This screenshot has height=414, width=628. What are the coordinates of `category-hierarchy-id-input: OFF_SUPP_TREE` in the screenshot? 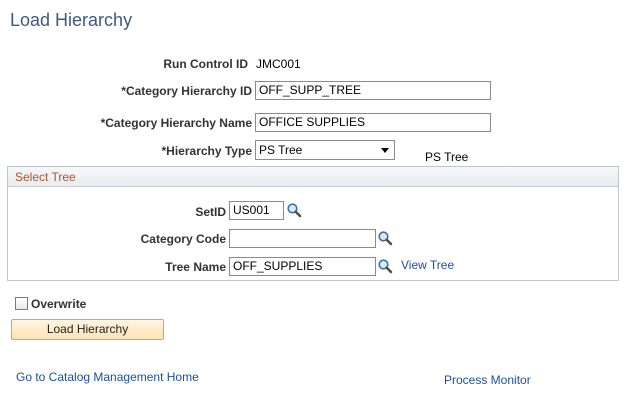 It's located at (373, 90).